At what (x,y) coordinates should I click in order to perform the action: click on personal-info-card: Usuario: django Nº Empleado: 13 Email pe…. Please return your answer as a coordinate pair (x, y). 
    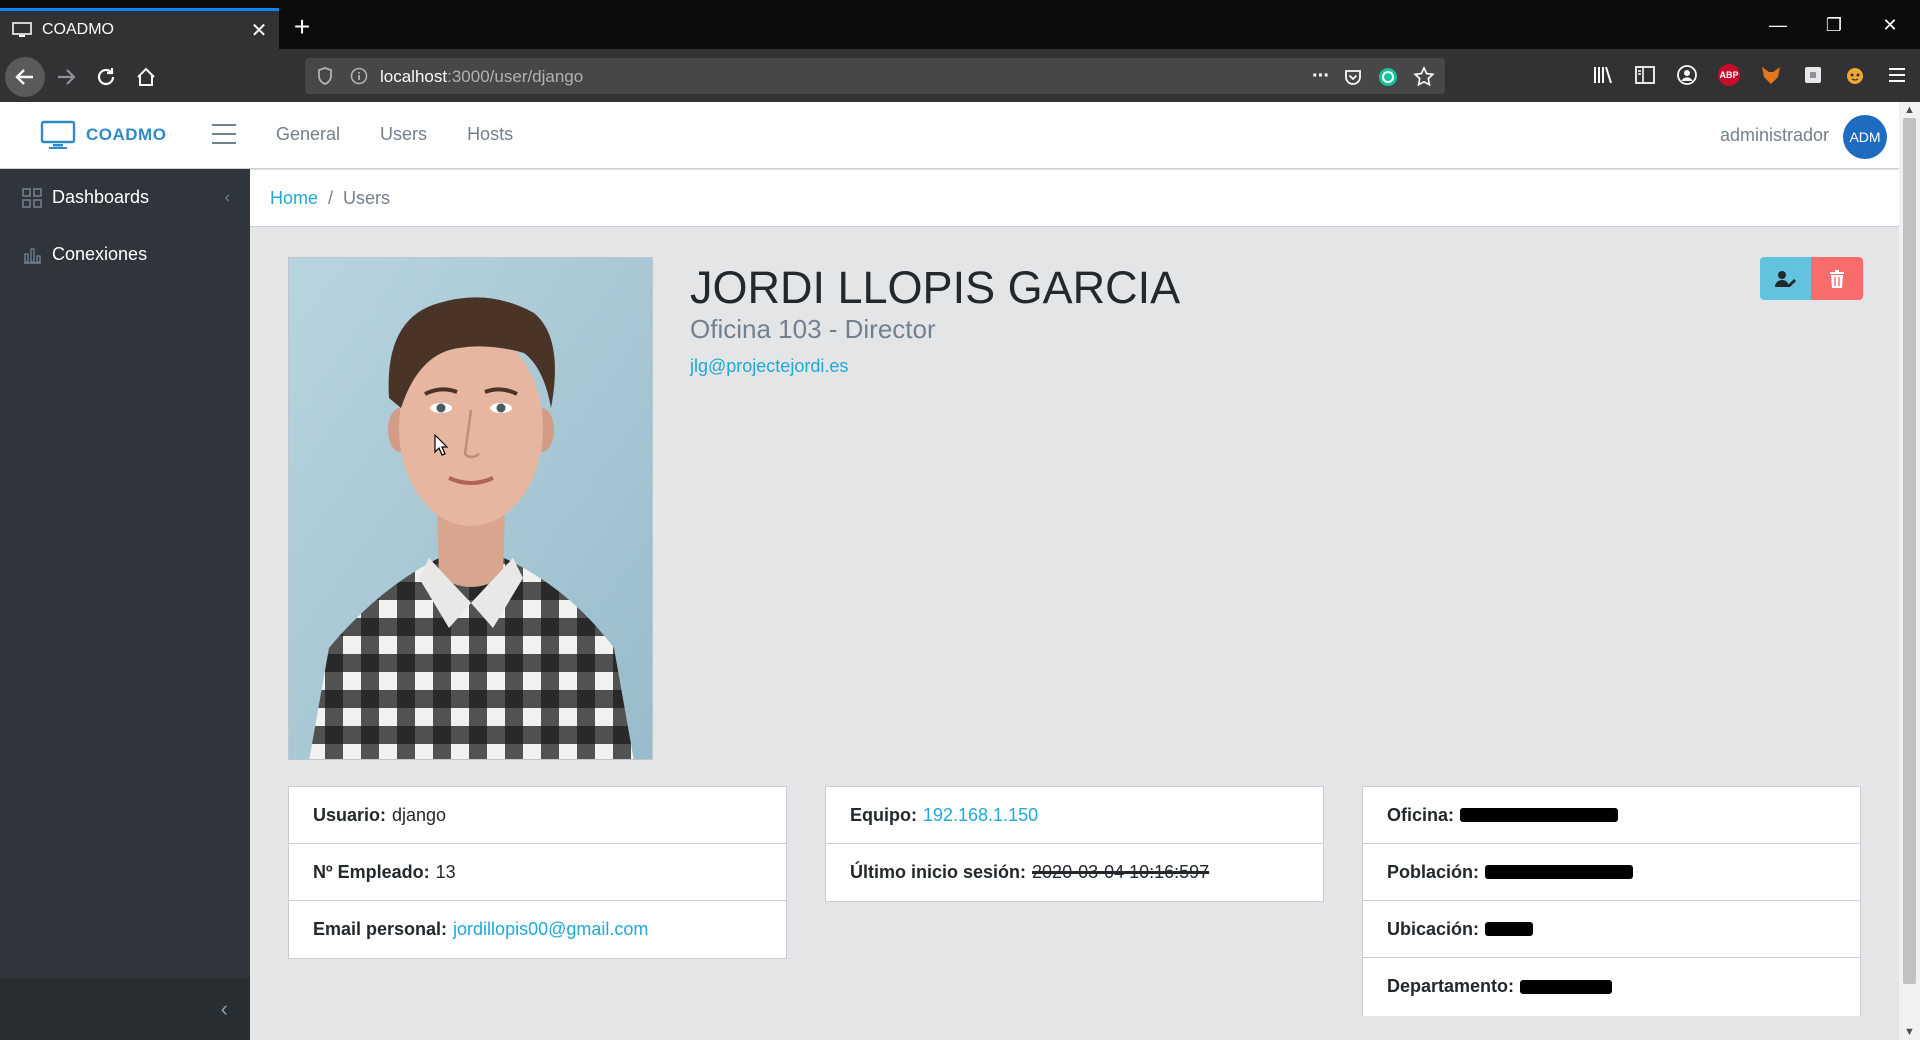
    Looking at the image, I should click on (537, 872).